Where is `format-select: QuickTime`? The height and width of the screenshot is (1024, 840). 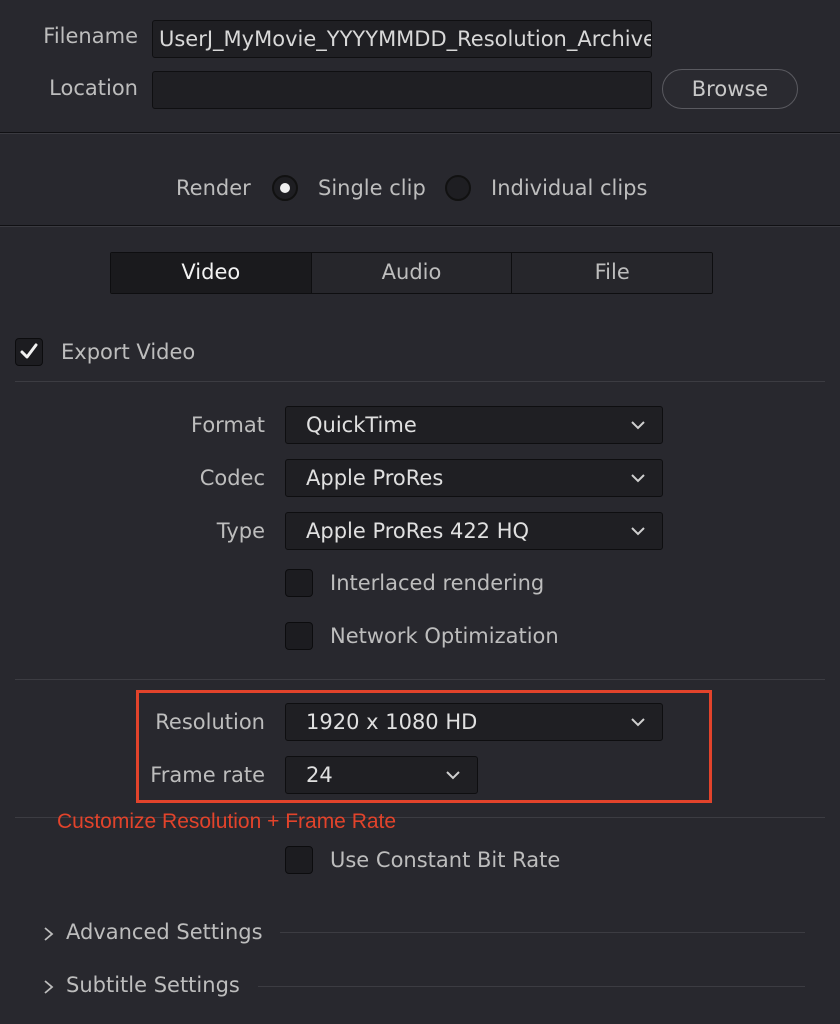
format-select: QuickTime is located at coordinates (474, 425).